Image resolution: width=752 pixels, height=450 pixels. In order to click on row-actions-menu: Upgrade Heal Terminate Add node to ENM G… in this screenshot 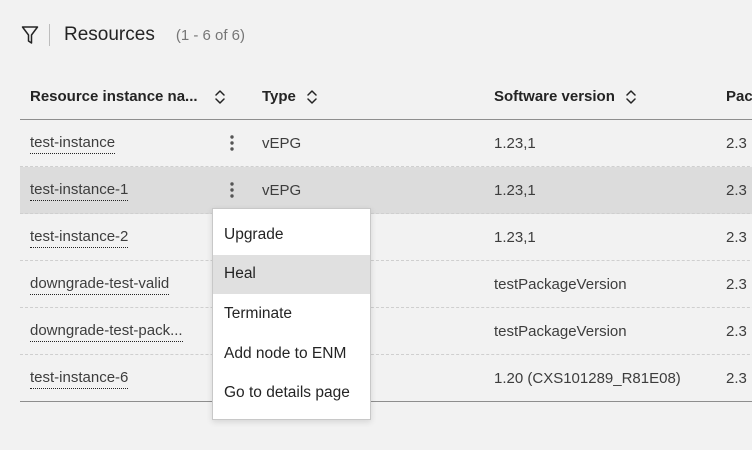, I will do `click(291, 314)`.